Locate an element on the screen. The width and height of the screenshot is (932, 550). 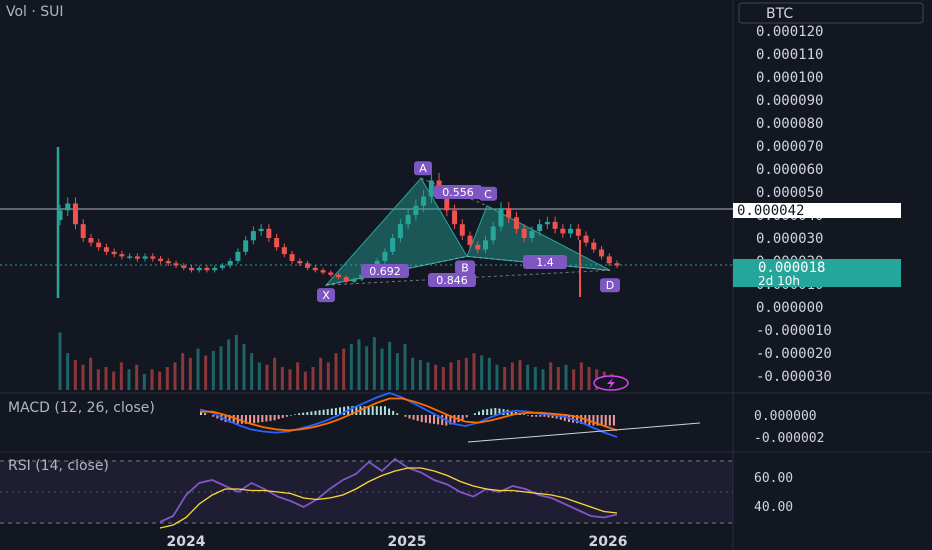
price-tick-3: 0.000090 is located at coordinates (789, 101).